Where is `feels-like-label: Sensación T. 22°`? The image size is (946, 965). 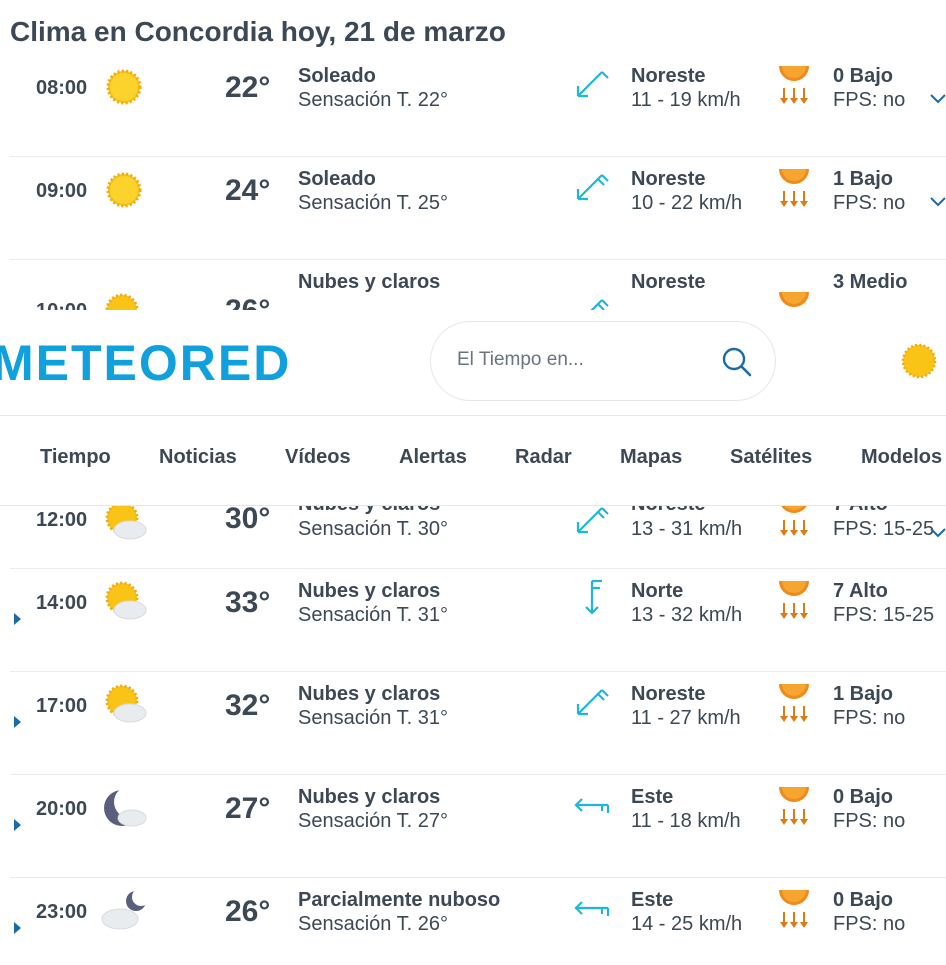 feels-like-label: Sensación T. 22° is located at coordinates (373, 100).